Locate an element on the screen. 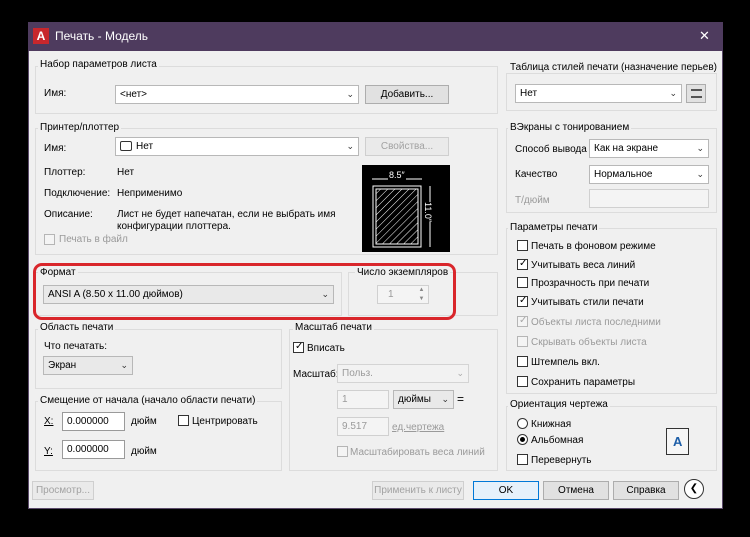 The width and height of the screenshot is (750, 537). printer-name-value: Нет is located at coordinates (145, 146).